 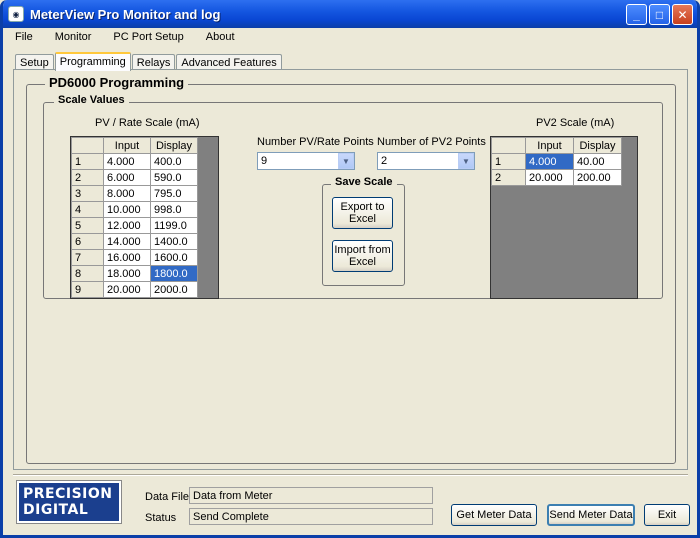 I want to click on display-cell: 1600.0, so click(x=174, y=257).